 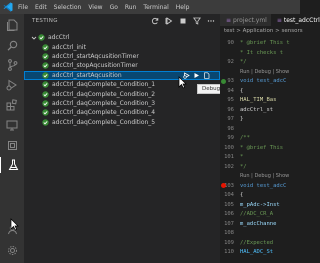 I want to click on test-item-label: adcCtrl_init, so click(x=69, y=47).